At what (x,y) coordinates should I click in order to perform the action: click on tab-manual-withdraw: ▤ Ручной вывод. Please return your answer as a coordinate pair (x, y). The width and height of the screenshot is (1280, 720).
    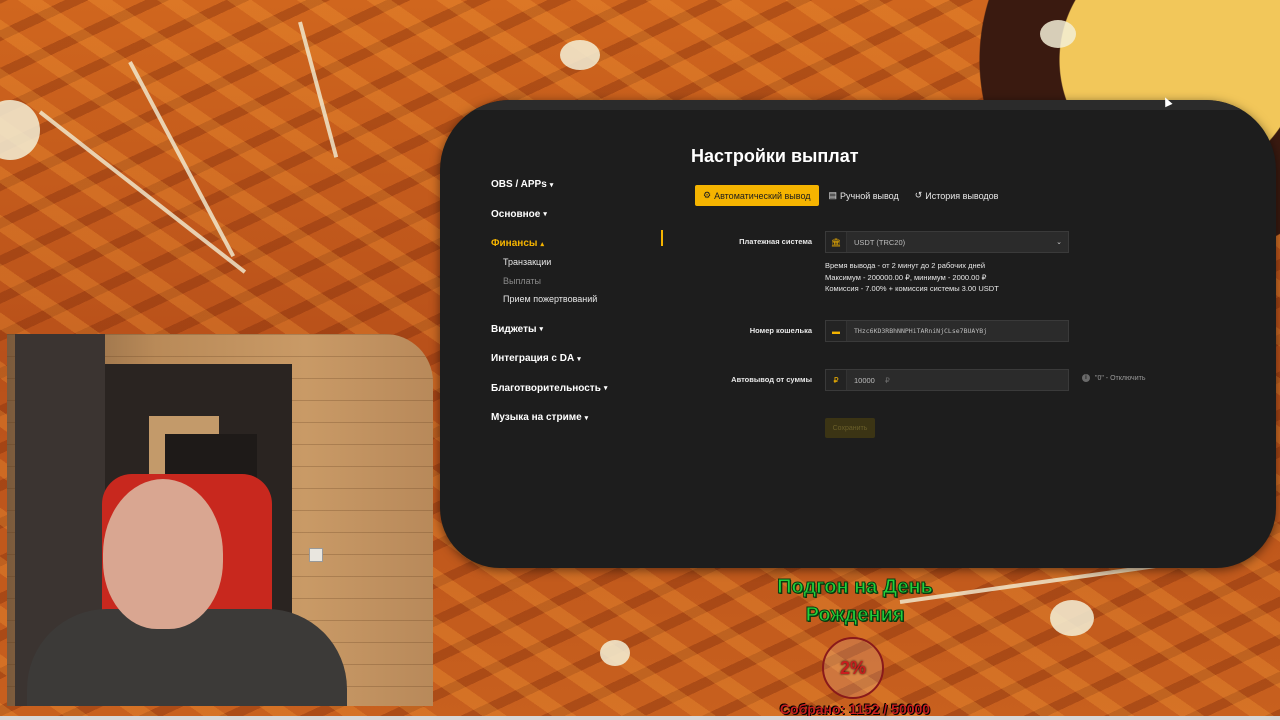
    Looking at the image, I should click on (864, 195).